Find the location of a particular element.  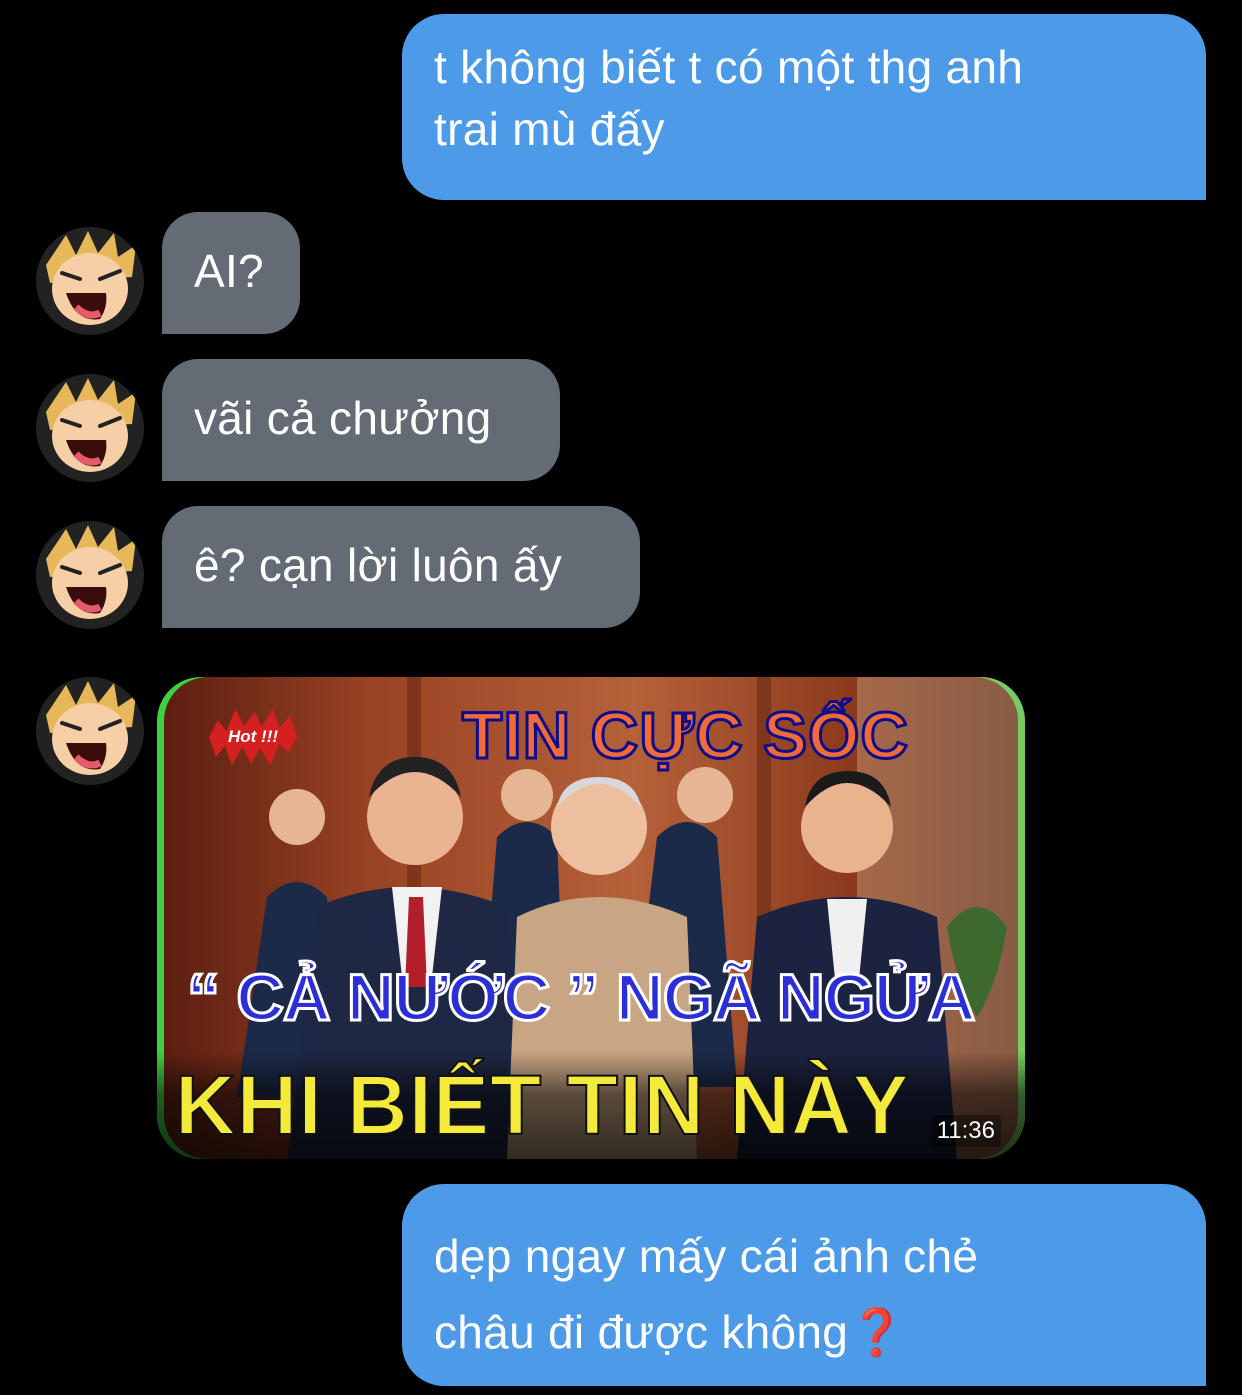

thumbnail-title: TIN CỰC SỐC is located at coordinates (685, 735).